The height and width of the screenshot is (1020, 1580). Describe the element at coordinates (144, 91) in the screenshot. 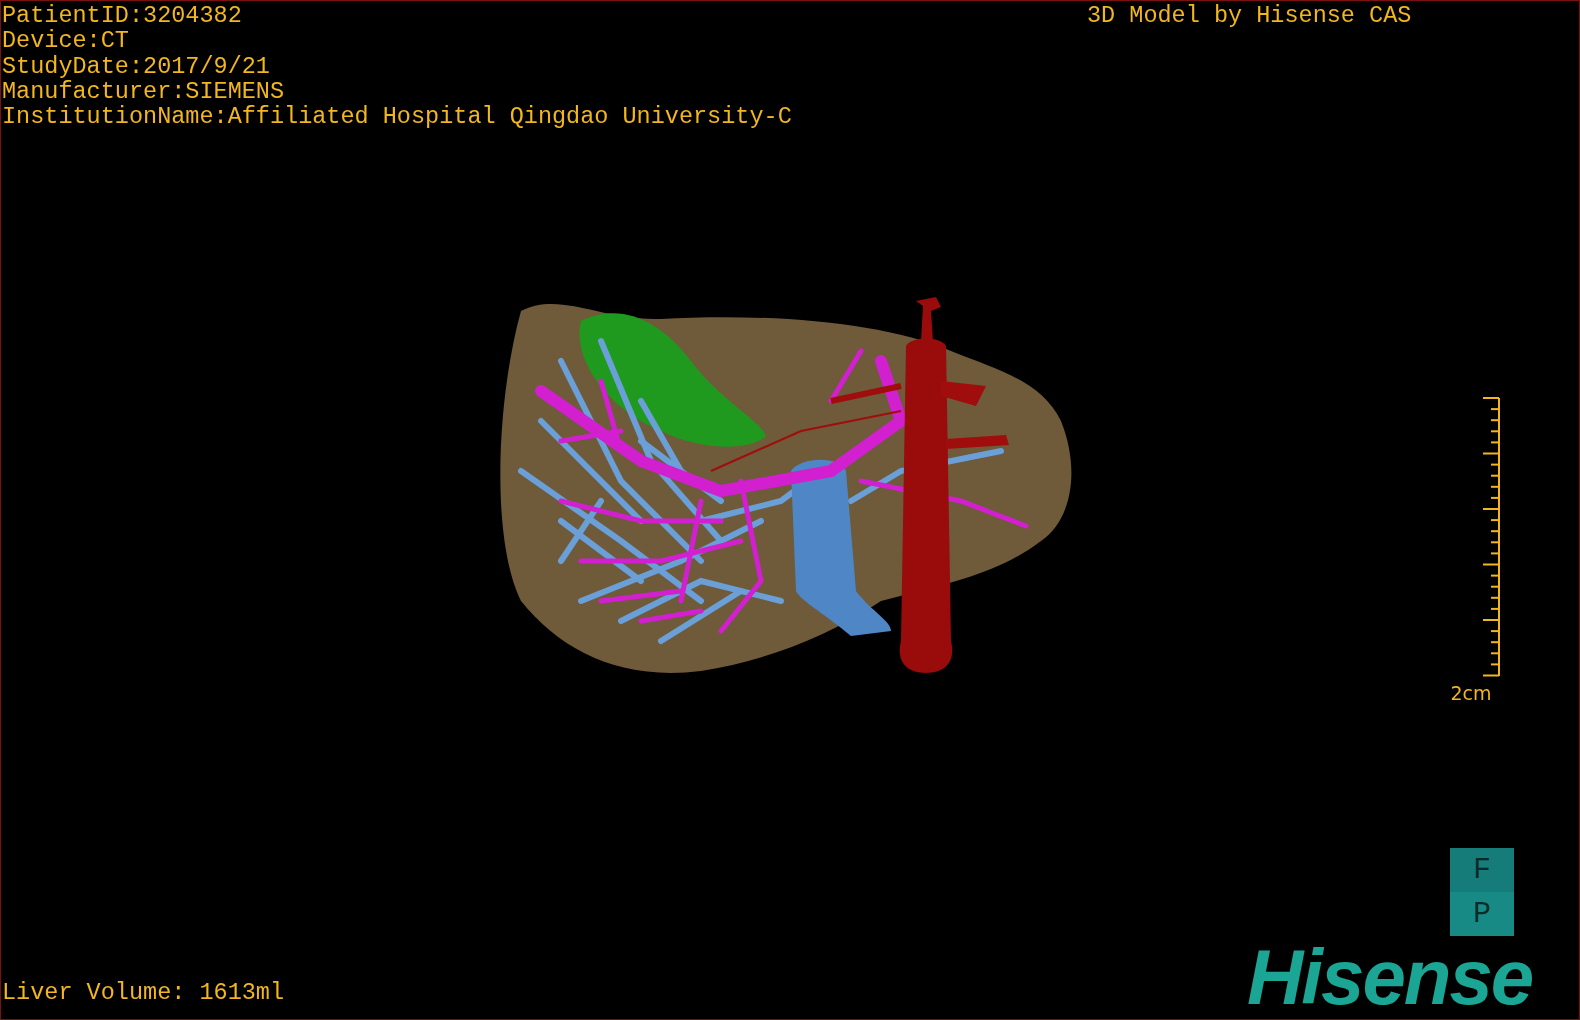

I see `study-info-text: Manufacturer:SIEMENS` at that location.